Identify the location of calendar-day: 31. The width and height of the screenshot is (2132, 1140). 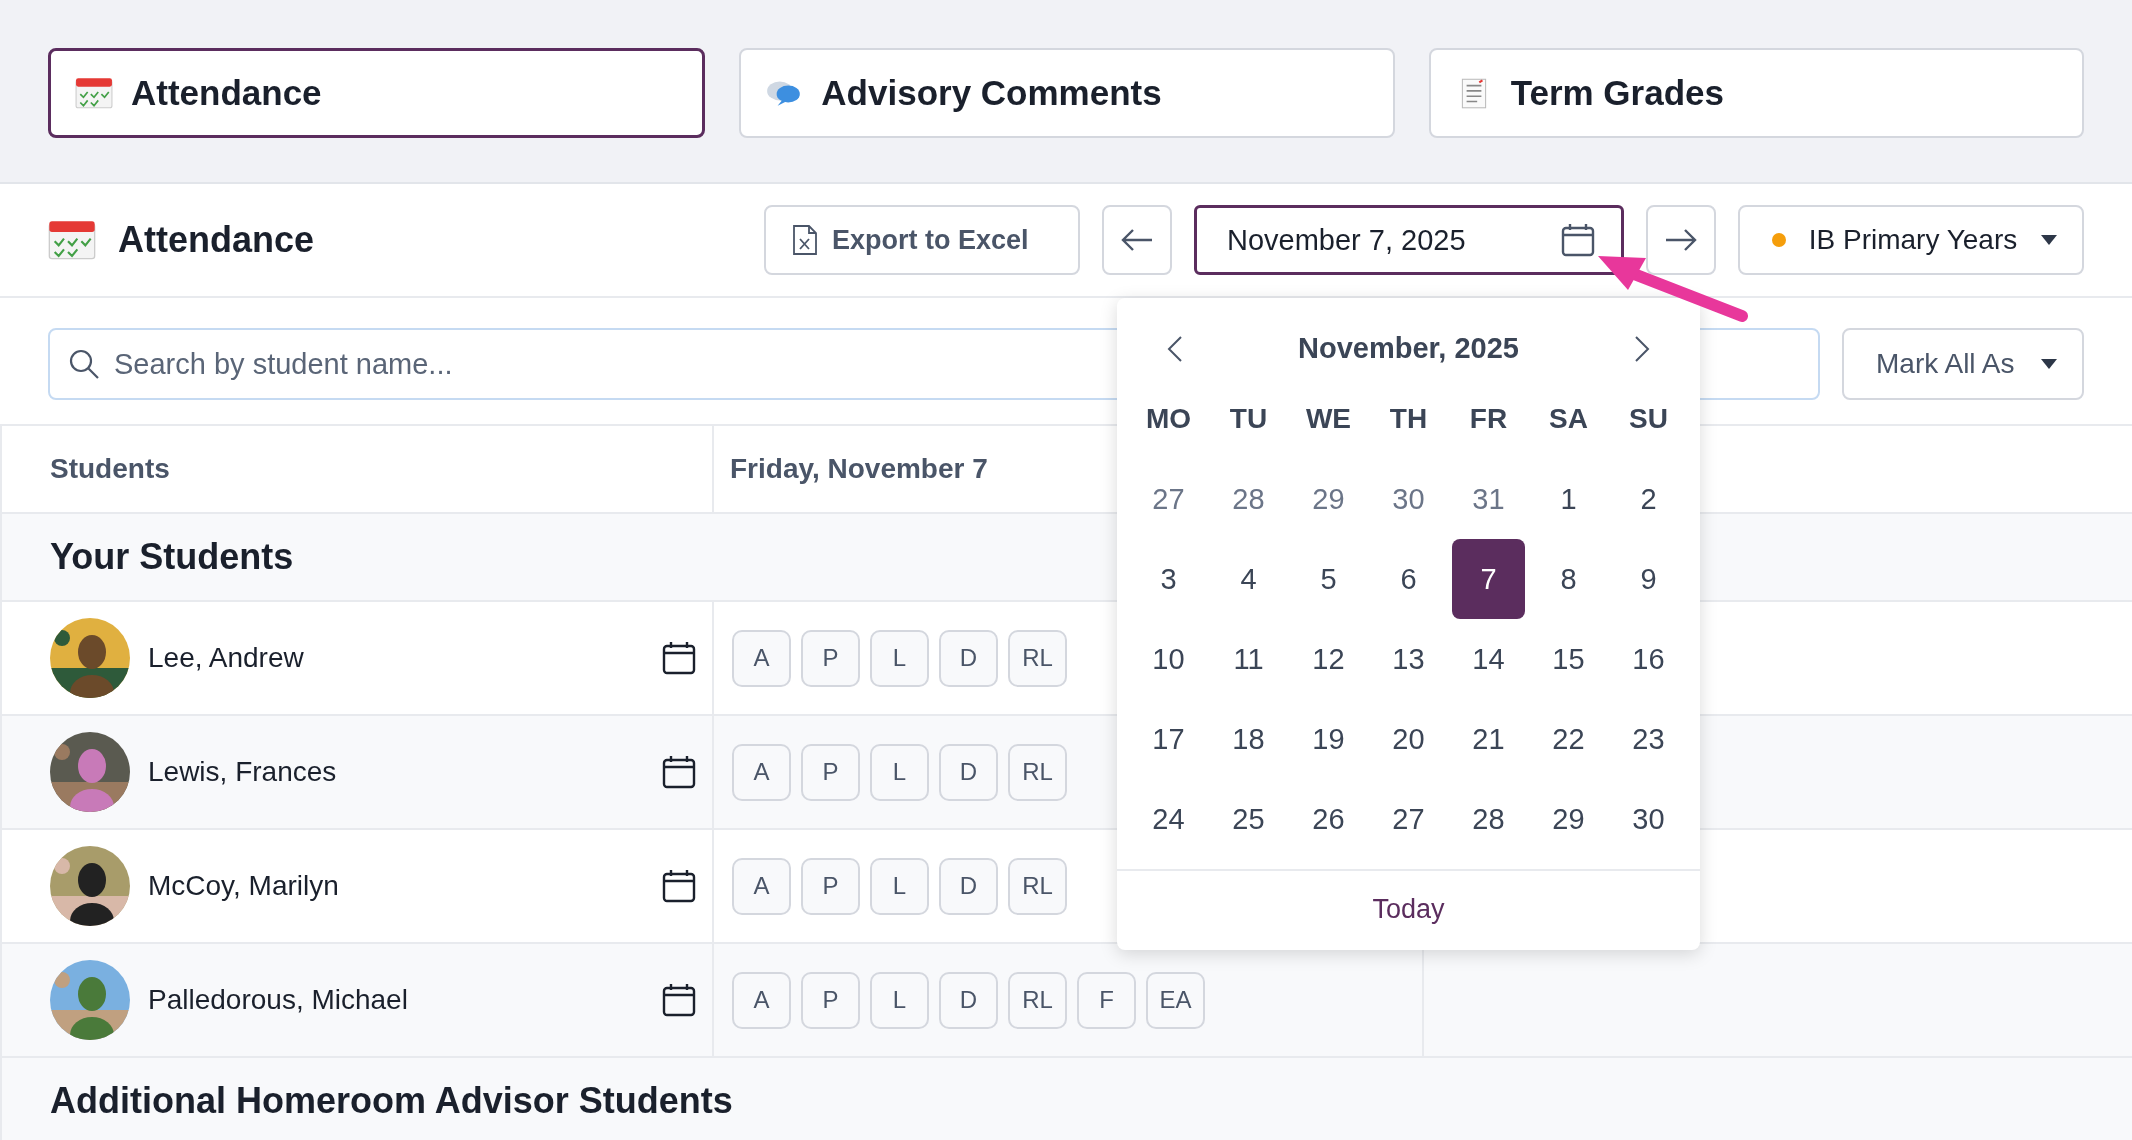
(1488, 499).